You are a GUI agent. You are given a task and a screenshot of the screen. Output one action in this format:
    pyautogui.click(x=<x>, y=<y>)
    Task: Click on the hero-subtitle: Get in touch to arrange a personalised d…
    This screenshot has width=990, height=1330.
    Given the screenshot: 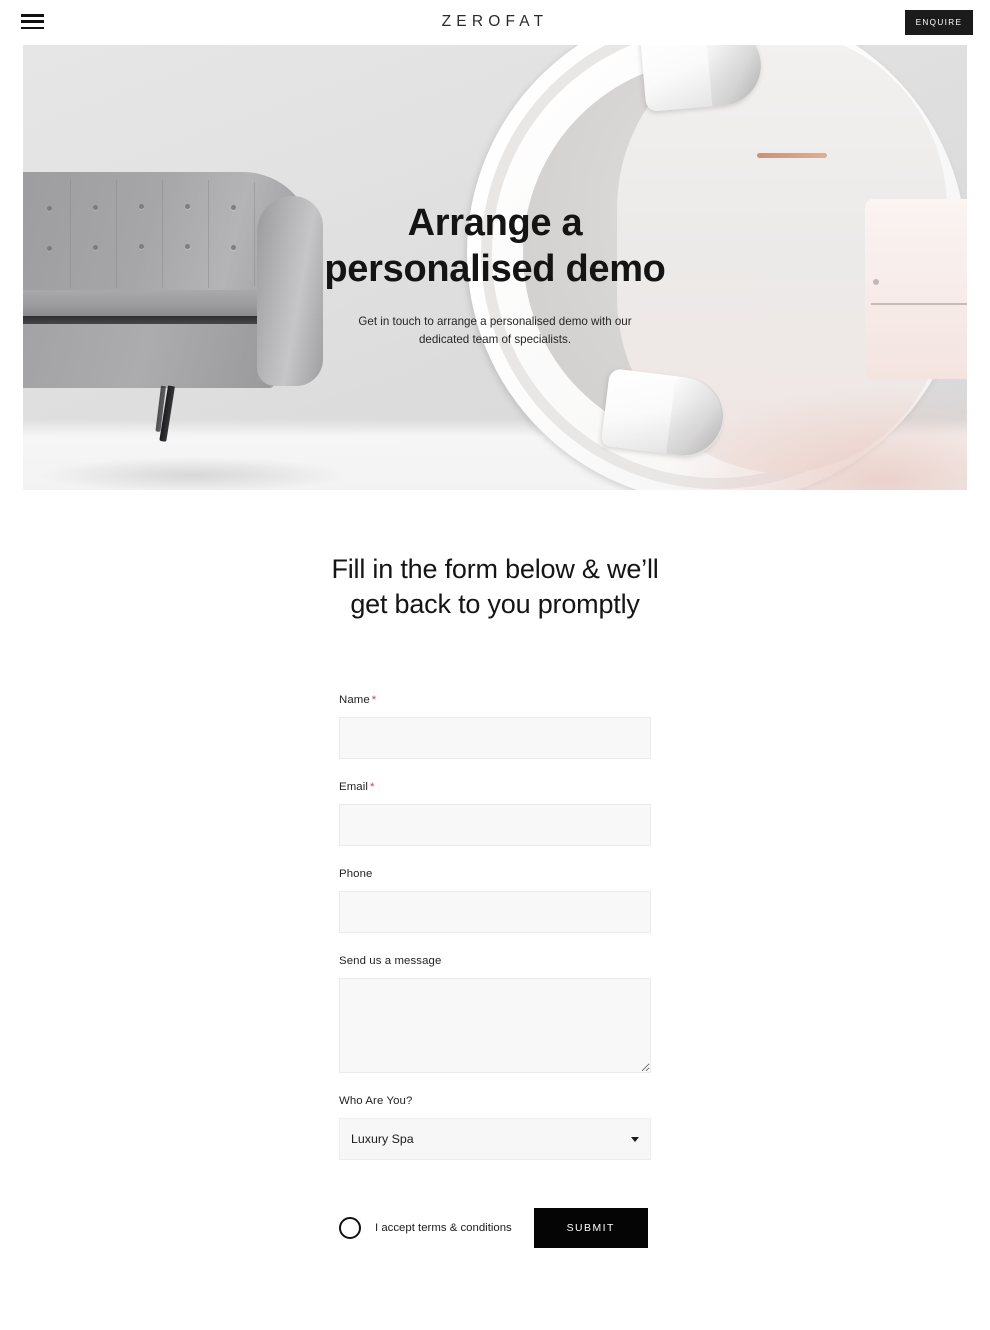 What is the action you would take?
    pyautogui.click(x=495, y=330)
    